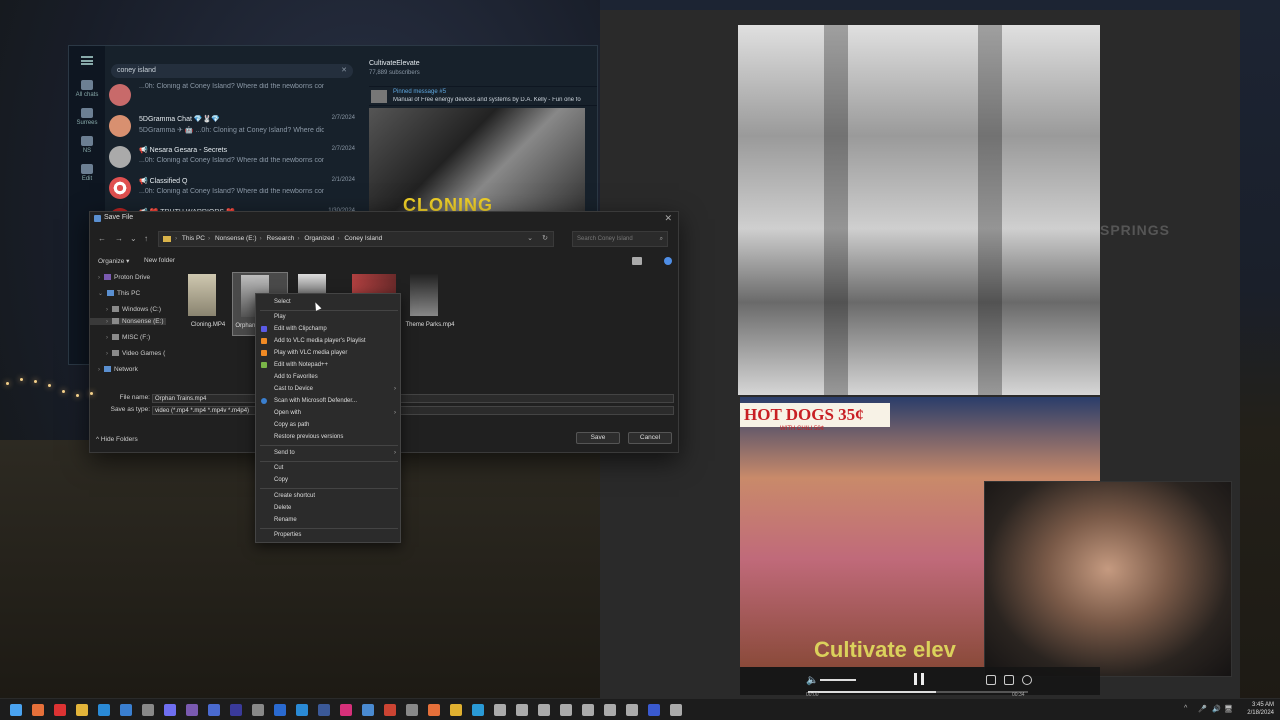  What do you see at coordinates (329, 329) in the screenshot?
I see `menu-item-edit-clipchamp: Edit with Clipchamp` at bounding box center [329, 329].